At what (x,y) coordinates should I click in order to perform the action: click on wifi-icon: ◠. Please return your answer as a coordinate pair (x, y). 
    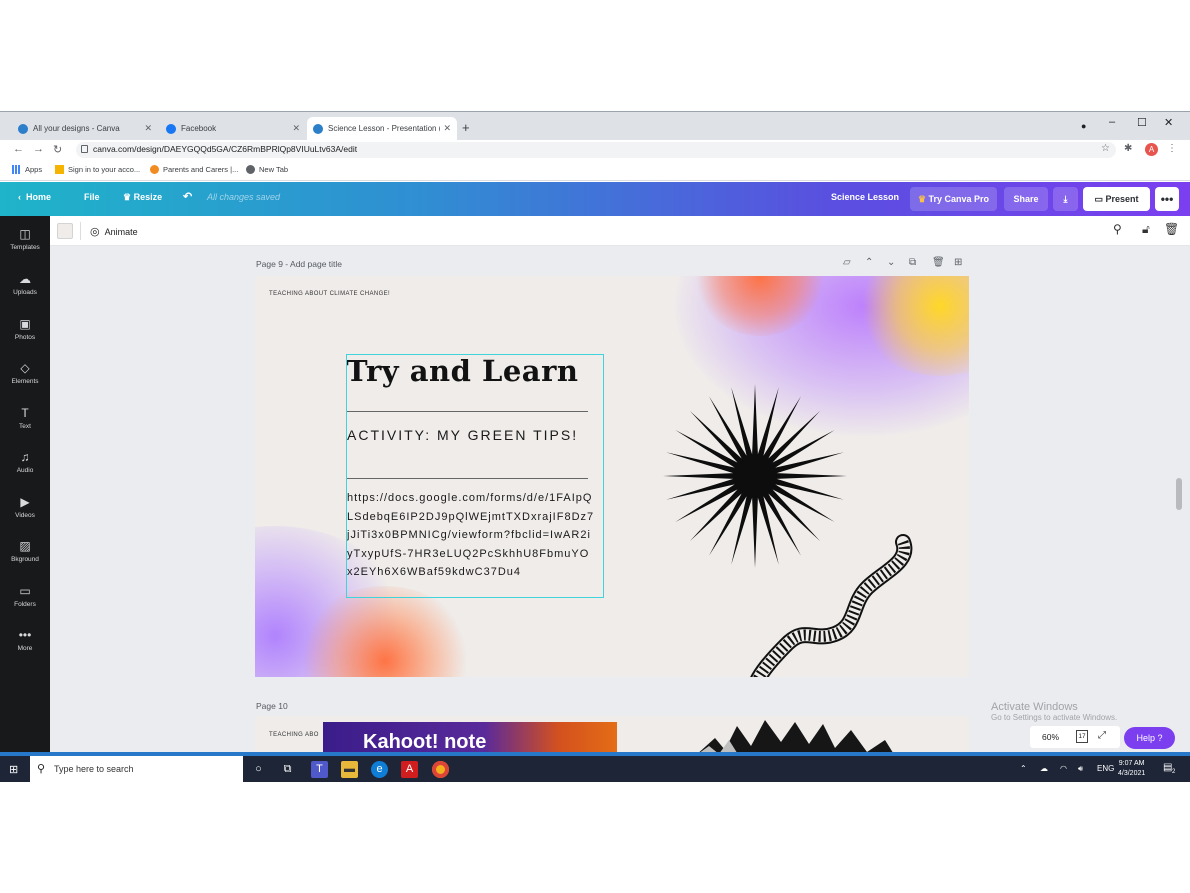
    Looking at the image, I should click on (1063, 768).